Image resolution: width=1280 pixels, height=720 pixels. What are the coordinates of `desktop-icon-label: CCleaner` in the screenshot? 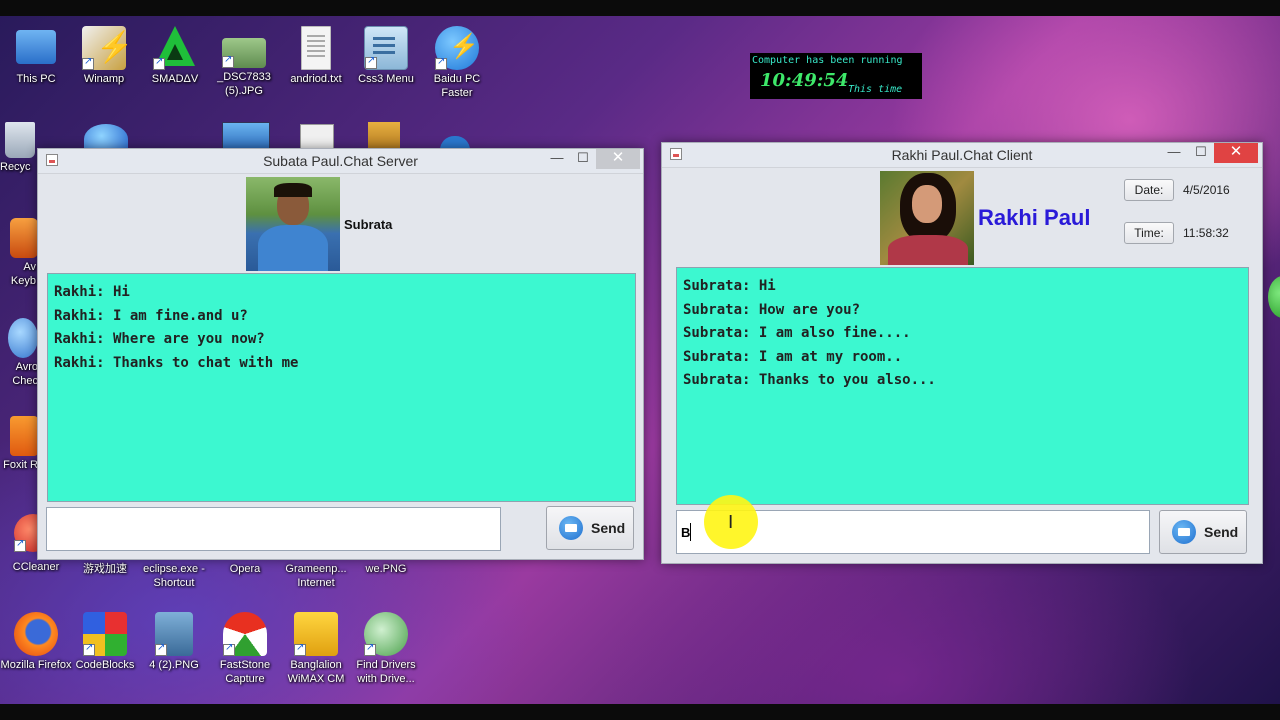 It's located at (36, 567).